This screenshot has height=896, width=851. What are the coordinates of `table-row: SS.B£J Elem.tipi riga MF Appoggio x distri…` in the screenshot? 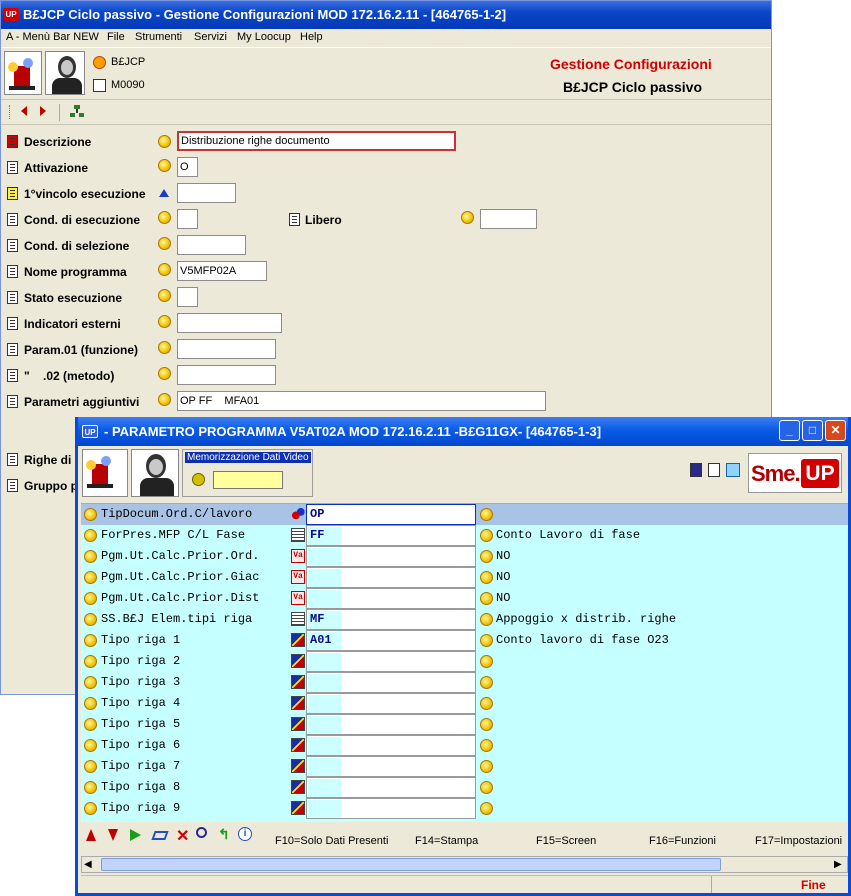 It's located at (464, 619).